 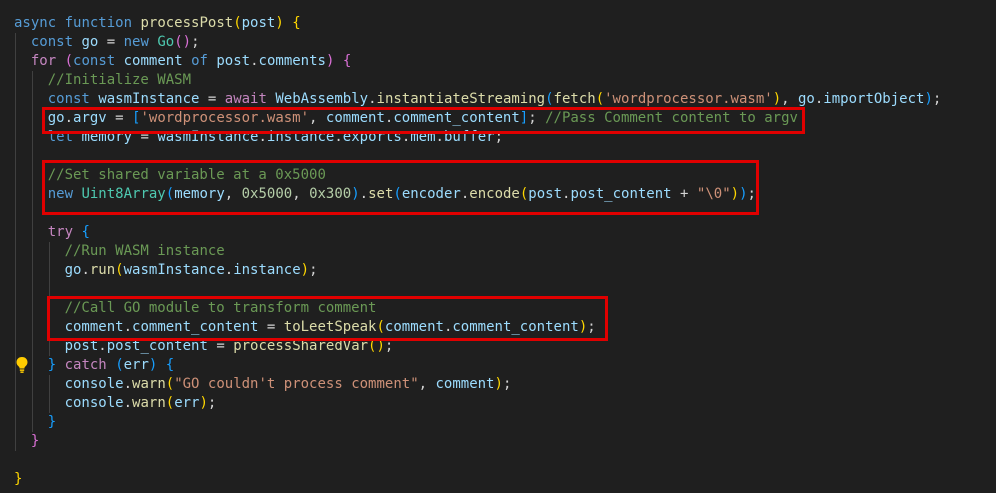 I want to click on code-token: new, so click(x=136, y=42).